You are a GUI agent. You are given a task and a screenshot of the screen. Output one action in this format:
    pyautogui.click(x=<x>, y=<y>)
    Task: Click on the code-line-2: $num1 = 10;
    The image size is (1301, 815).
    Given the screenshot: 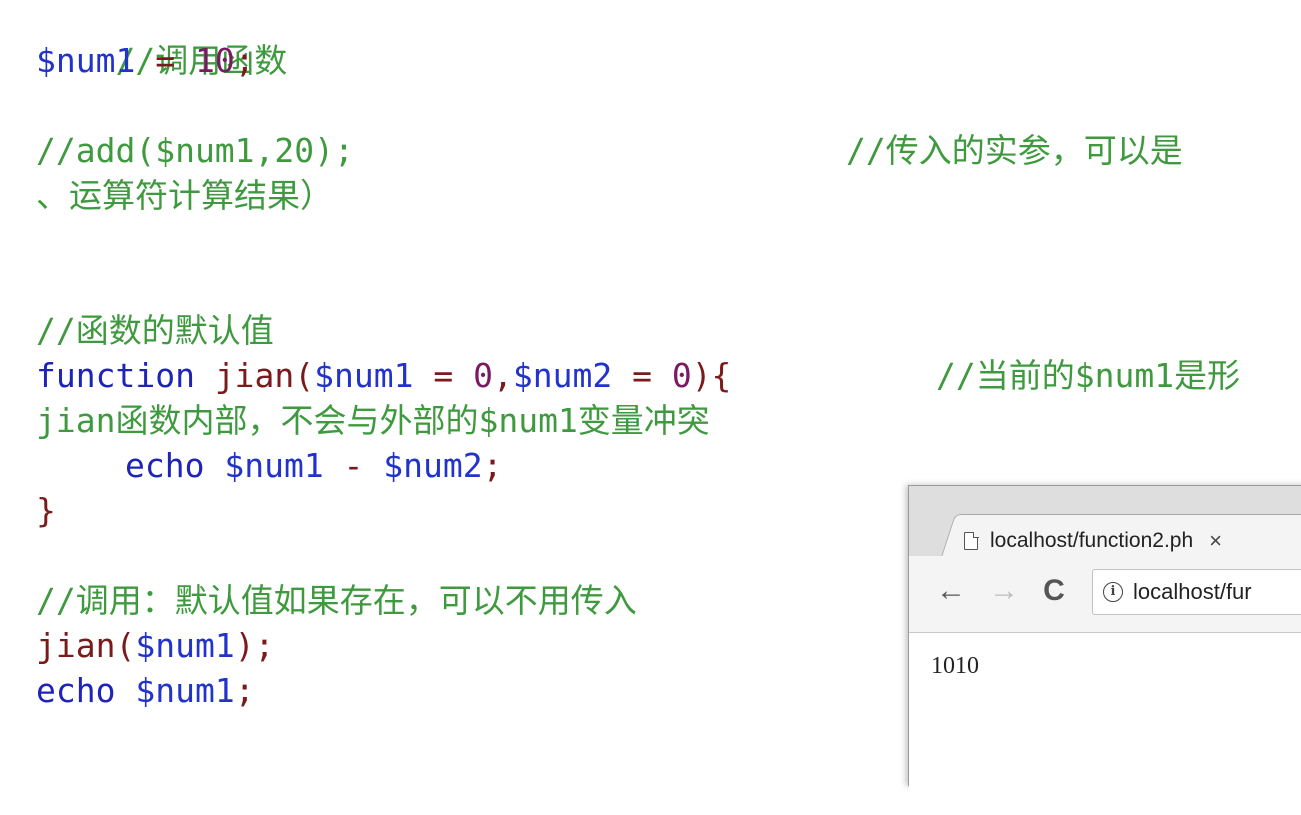 What is the action you would take?
    pyautogui.click(x=145, y=60)
    